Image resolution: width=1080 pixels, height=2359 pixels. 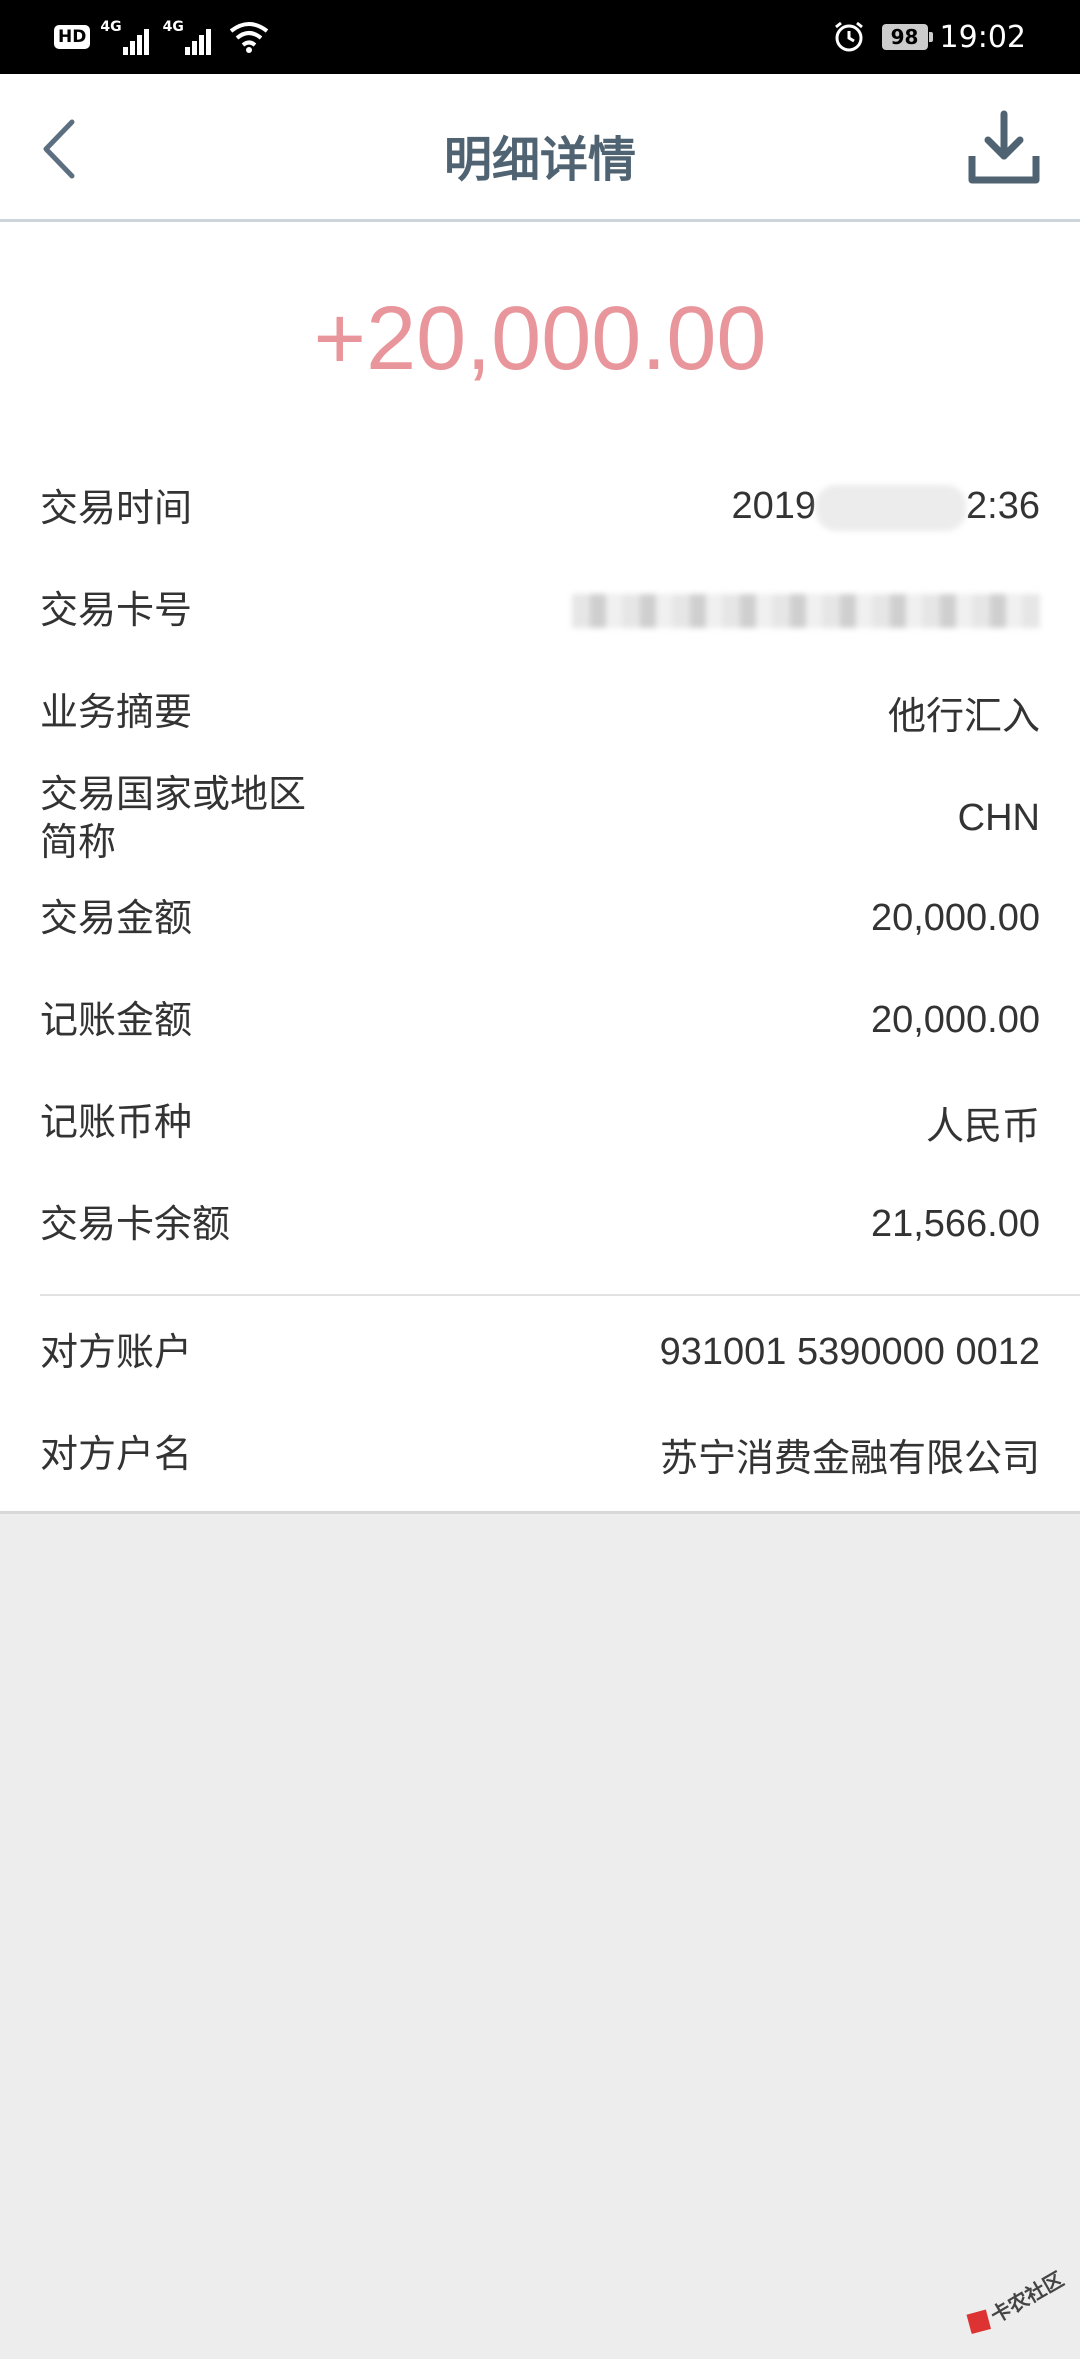 I want to click on status-time: 19:02, so click(x=982, y=37).